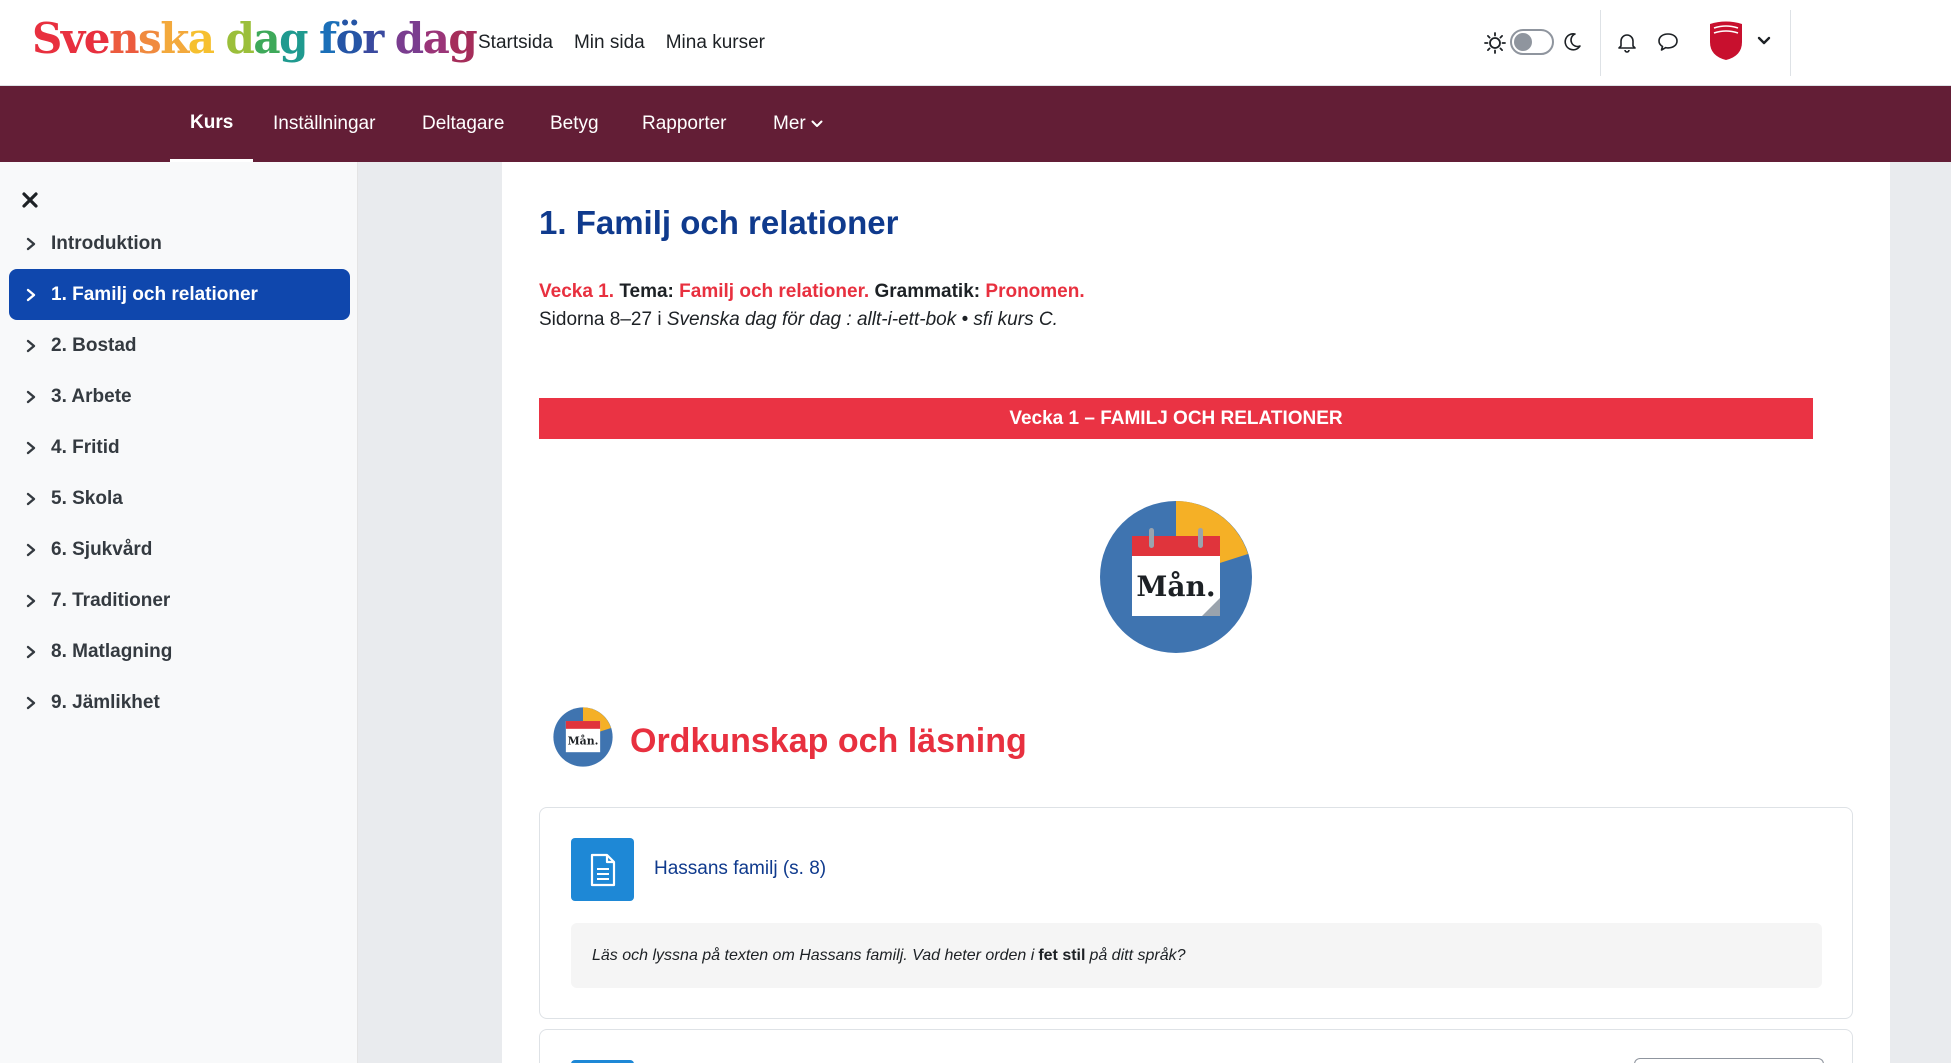  I want to click on primary-navigation: Startsida Min sida Mina kurser, so click(621, 43).